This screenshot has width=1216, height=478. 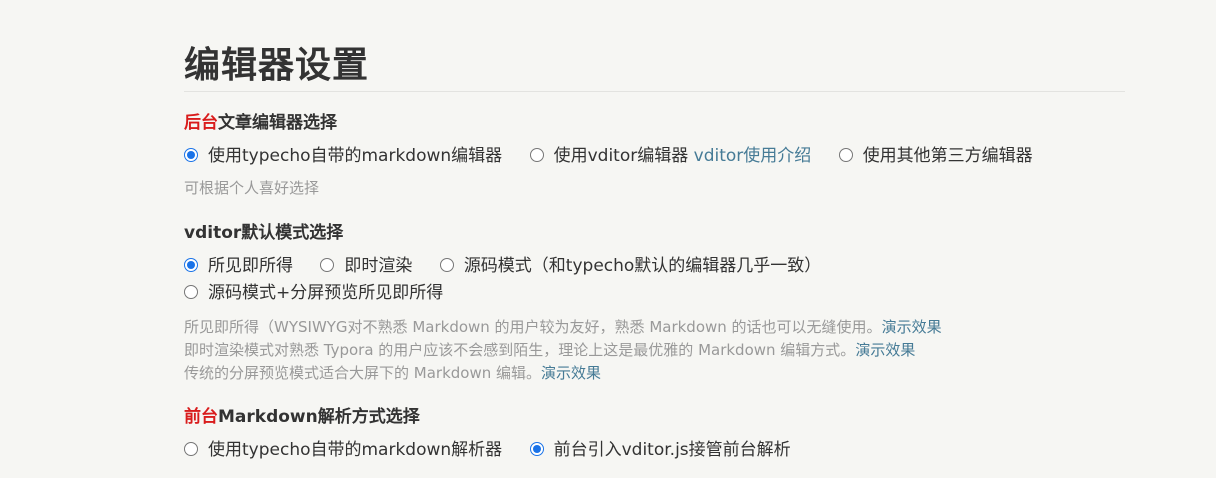 What do you see at coordinates (277, 65) in the screenshot?
I see `page-title: 编辑器设置` at bounding box center [277, 65].